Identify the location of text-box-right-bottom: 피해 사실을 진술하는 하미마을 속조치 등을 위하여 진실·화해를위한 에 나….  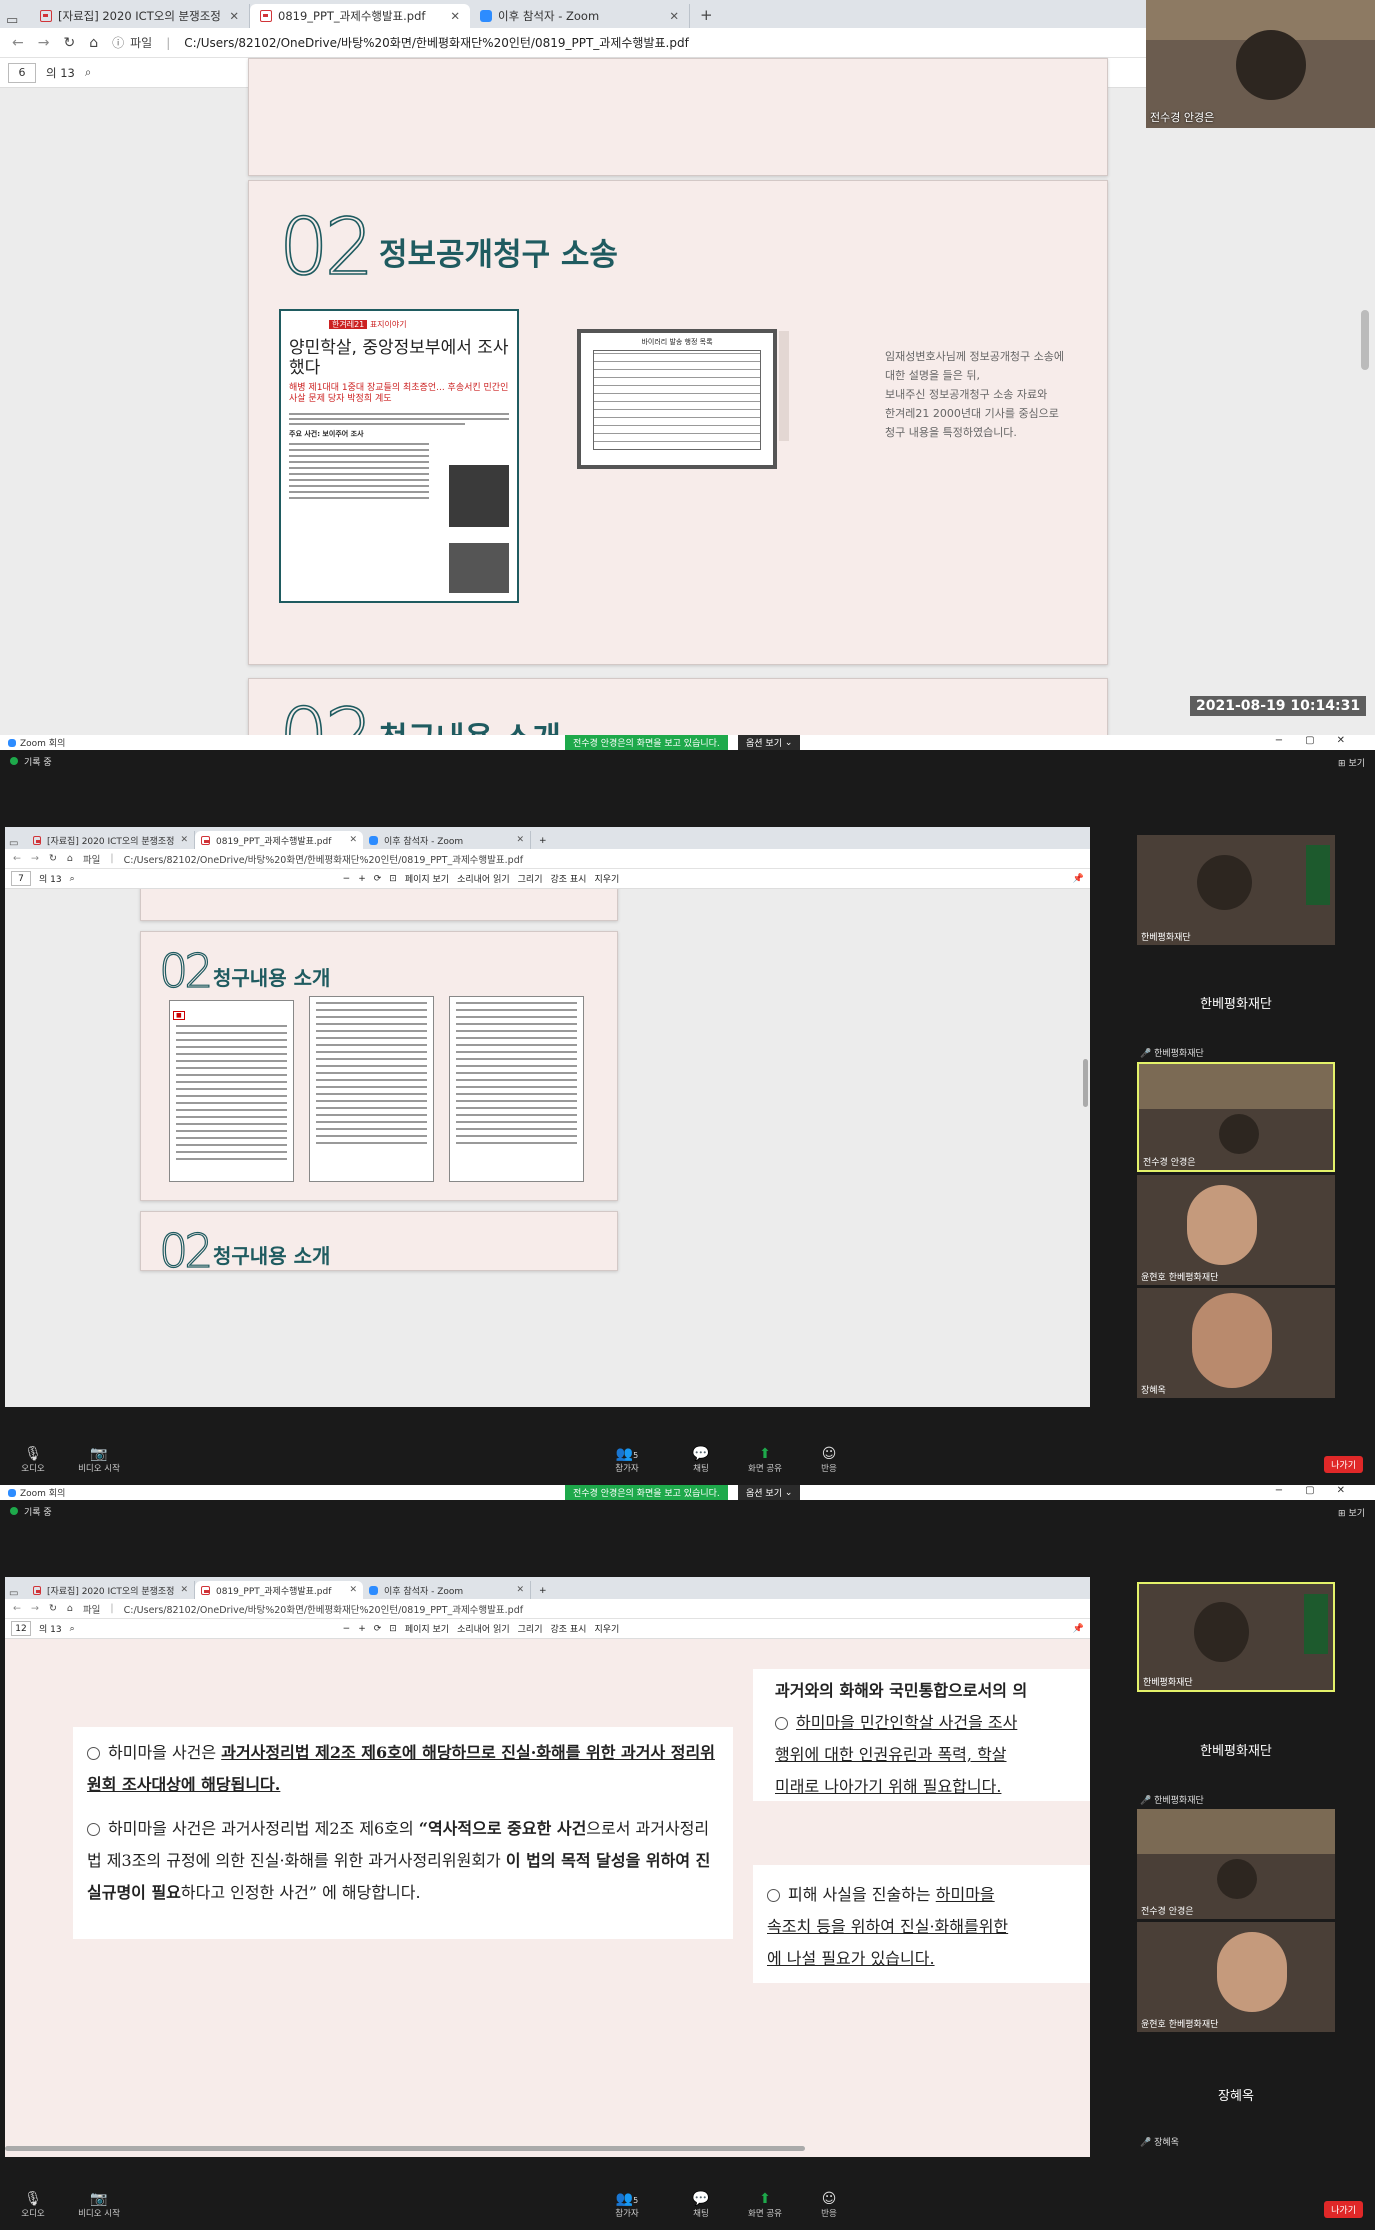
(921, 1924).